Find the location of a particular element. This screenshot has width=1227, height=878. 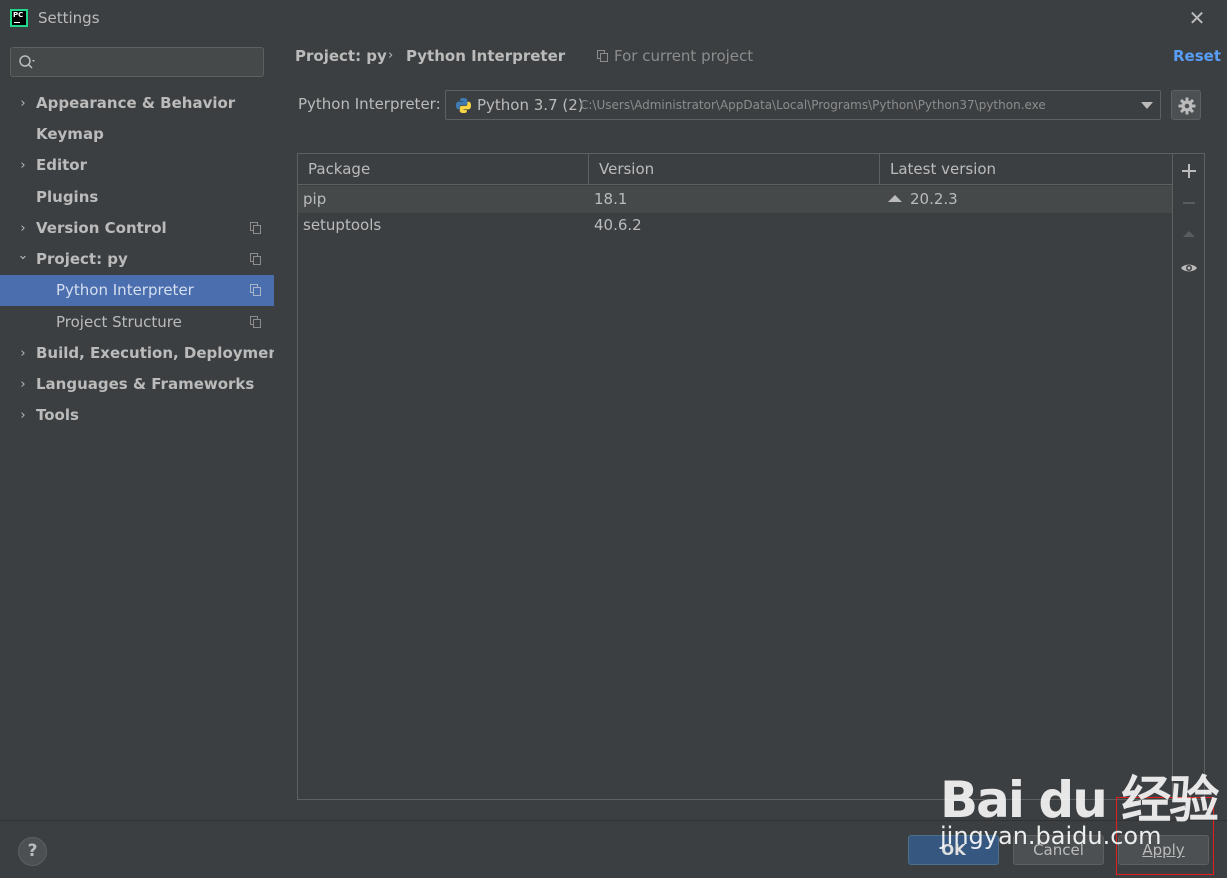

sidebar-item-python-interpreter: Python Interpreter is located at coordinates (137, 290).